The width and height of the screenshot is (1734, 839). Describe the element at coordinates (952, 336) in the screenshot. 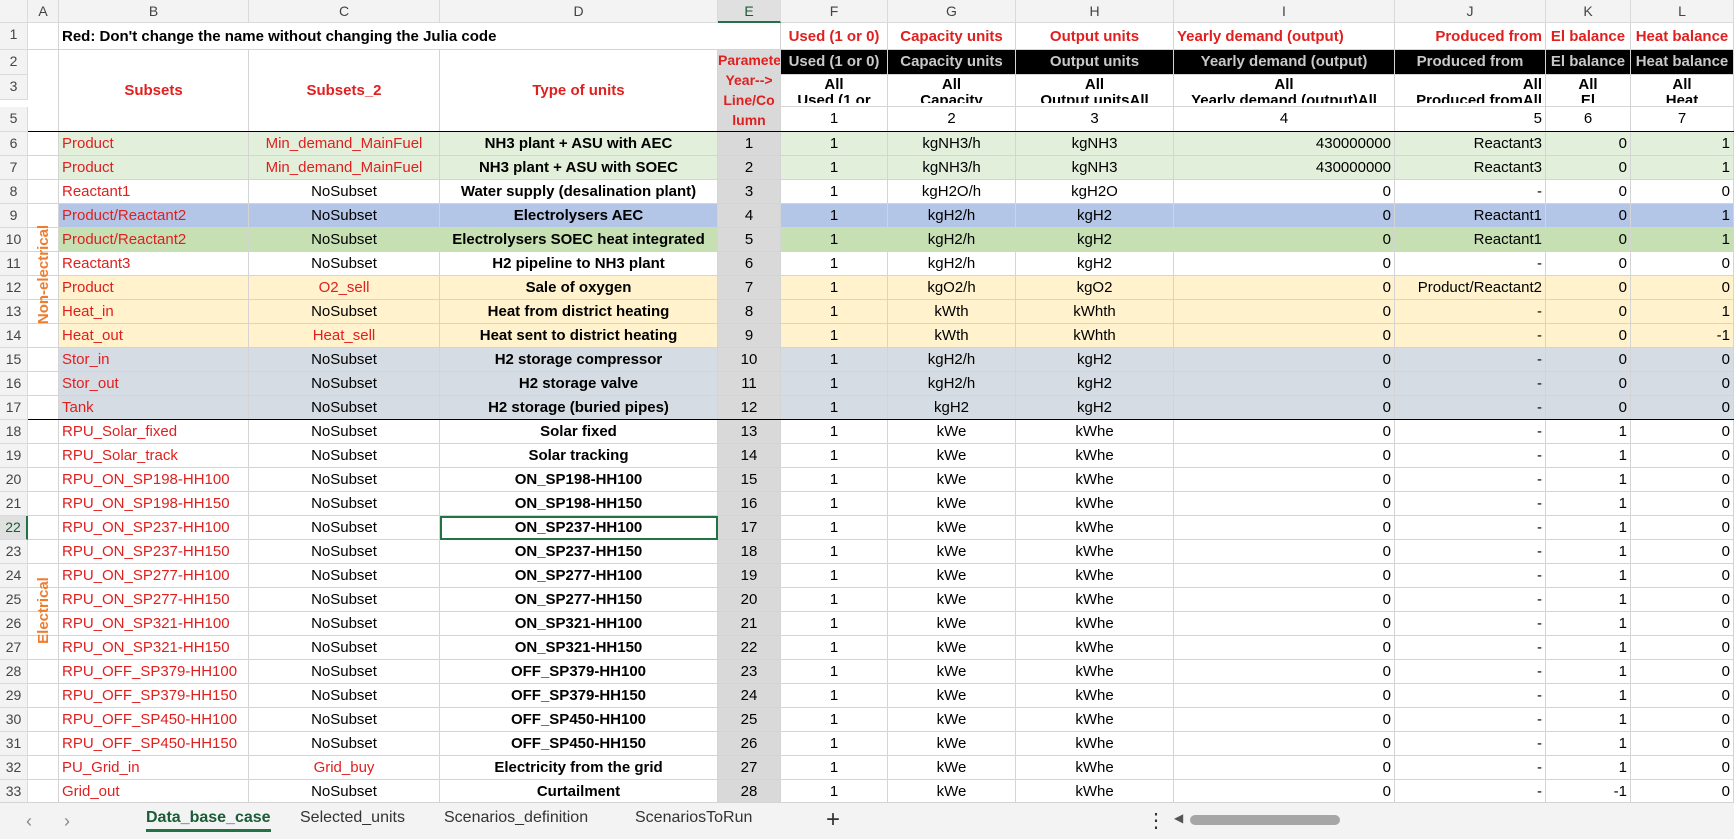

I see `capacity-units-cell: kWth` at that location.